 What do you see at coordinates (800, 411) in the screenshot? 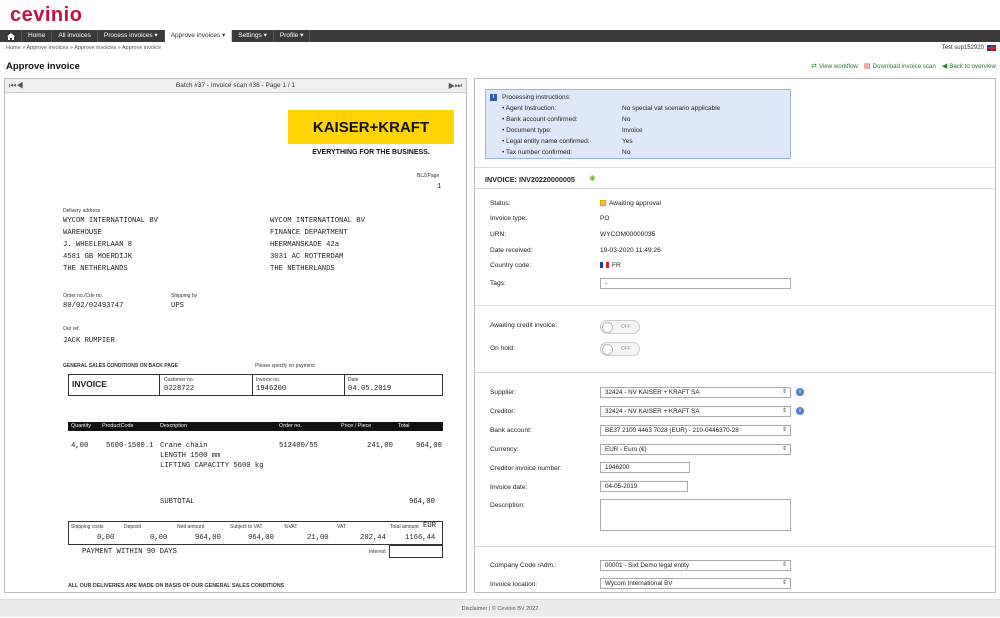
I see `creditor-info-icon: i` at bounding box center [800, 411].